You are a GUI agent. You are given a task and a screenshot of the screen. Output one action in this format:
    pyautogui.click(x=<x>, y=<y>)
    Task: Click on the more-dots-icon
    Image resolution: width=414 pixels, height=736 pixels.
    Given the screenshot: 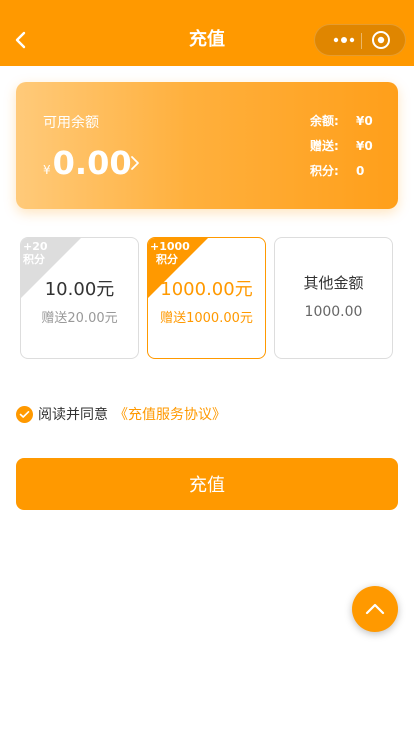 What is the action you would take?
    pyautogui.click(x=344, y=40)
    